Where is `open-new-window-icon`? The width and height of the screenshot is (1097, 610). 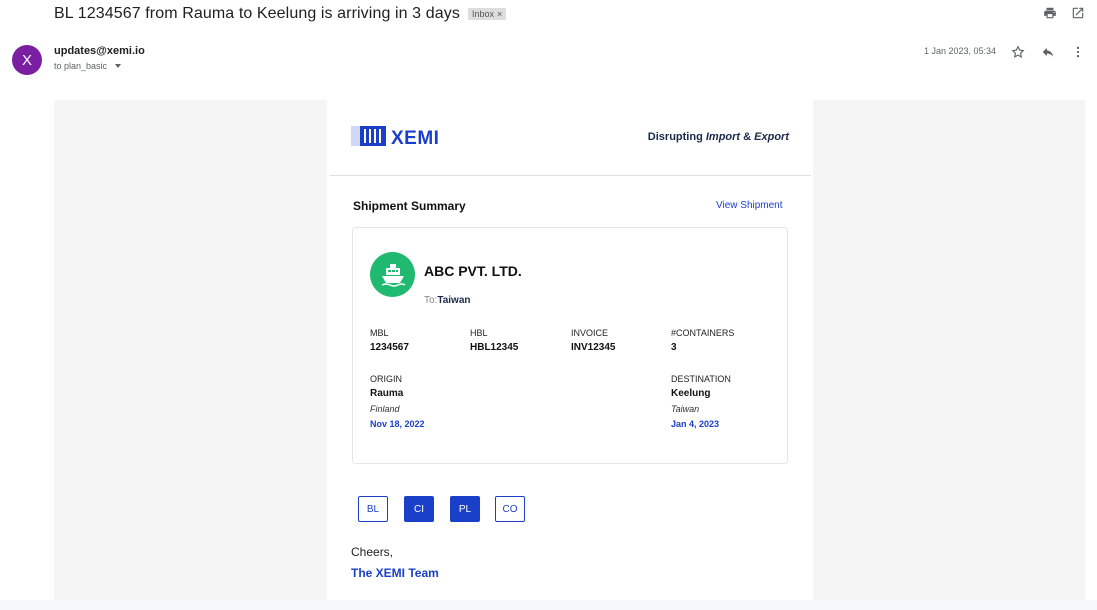
open-new-window-icon is located at coordinates (1078, 15).